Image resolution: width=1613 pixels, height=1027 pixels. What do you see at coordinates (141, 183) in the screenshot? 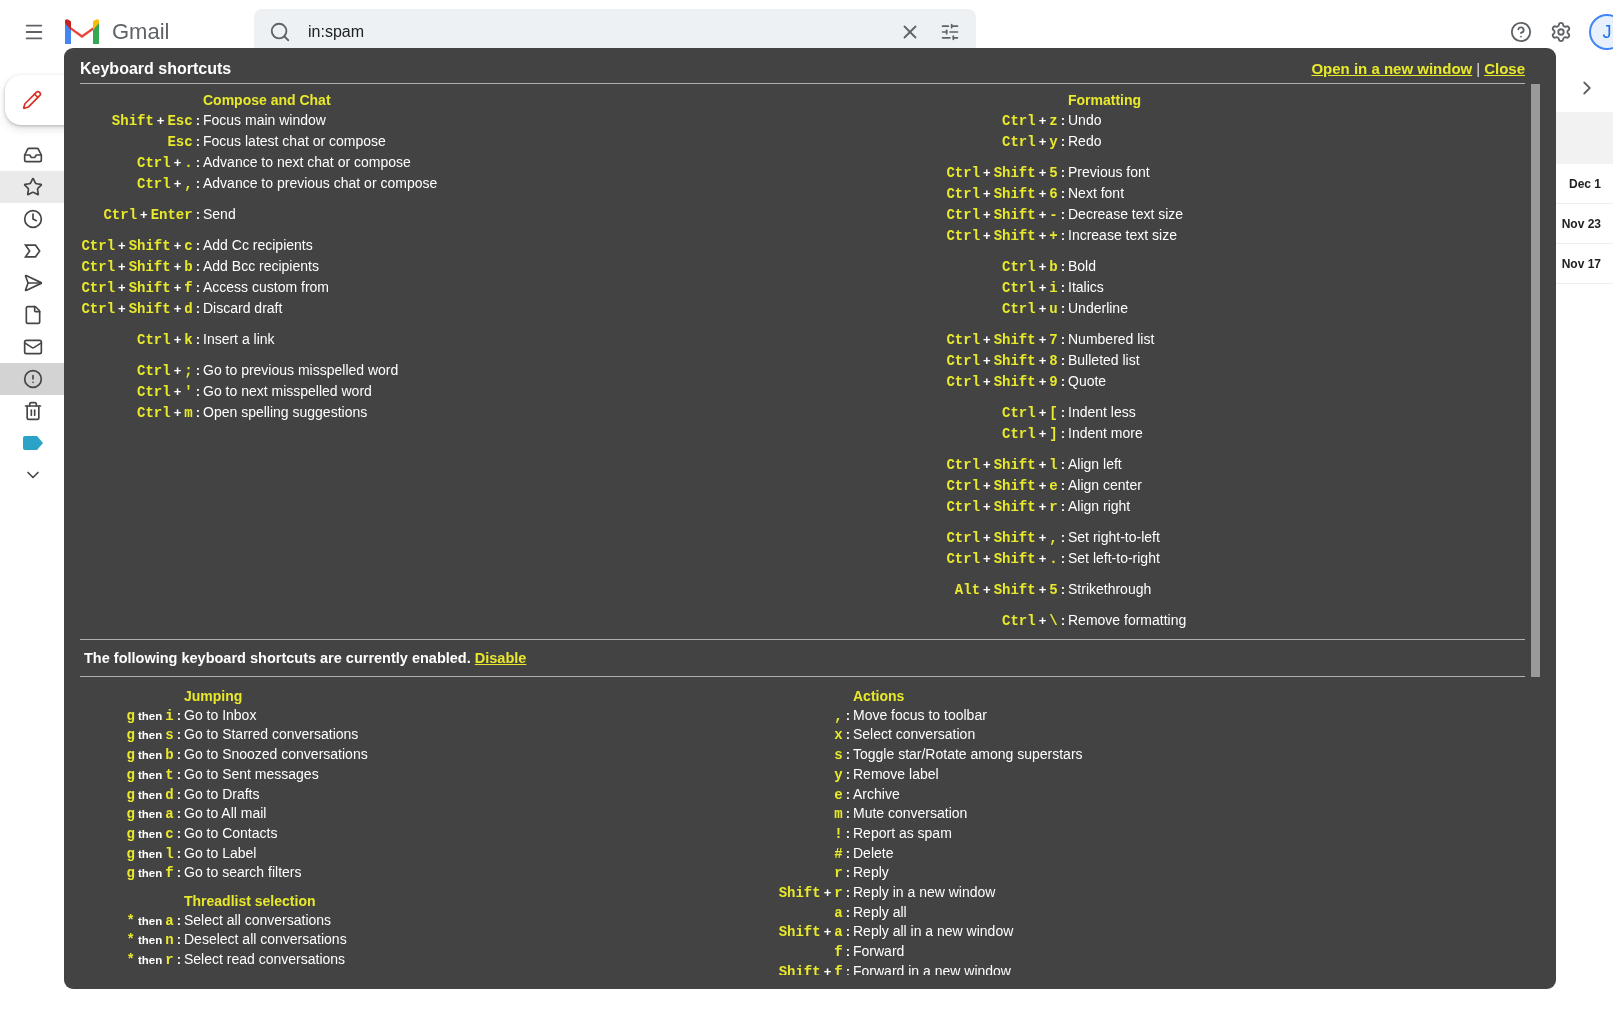
I see `shortcut-keys: Ctrl + , :` at bounding box center [141, 183].